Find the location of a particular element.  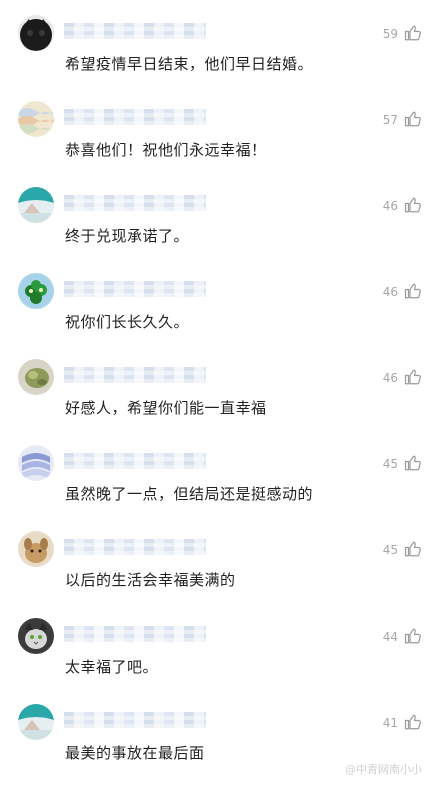

comment-item: 46 祝你们长长久久。 is located at coordinates (220, 316).